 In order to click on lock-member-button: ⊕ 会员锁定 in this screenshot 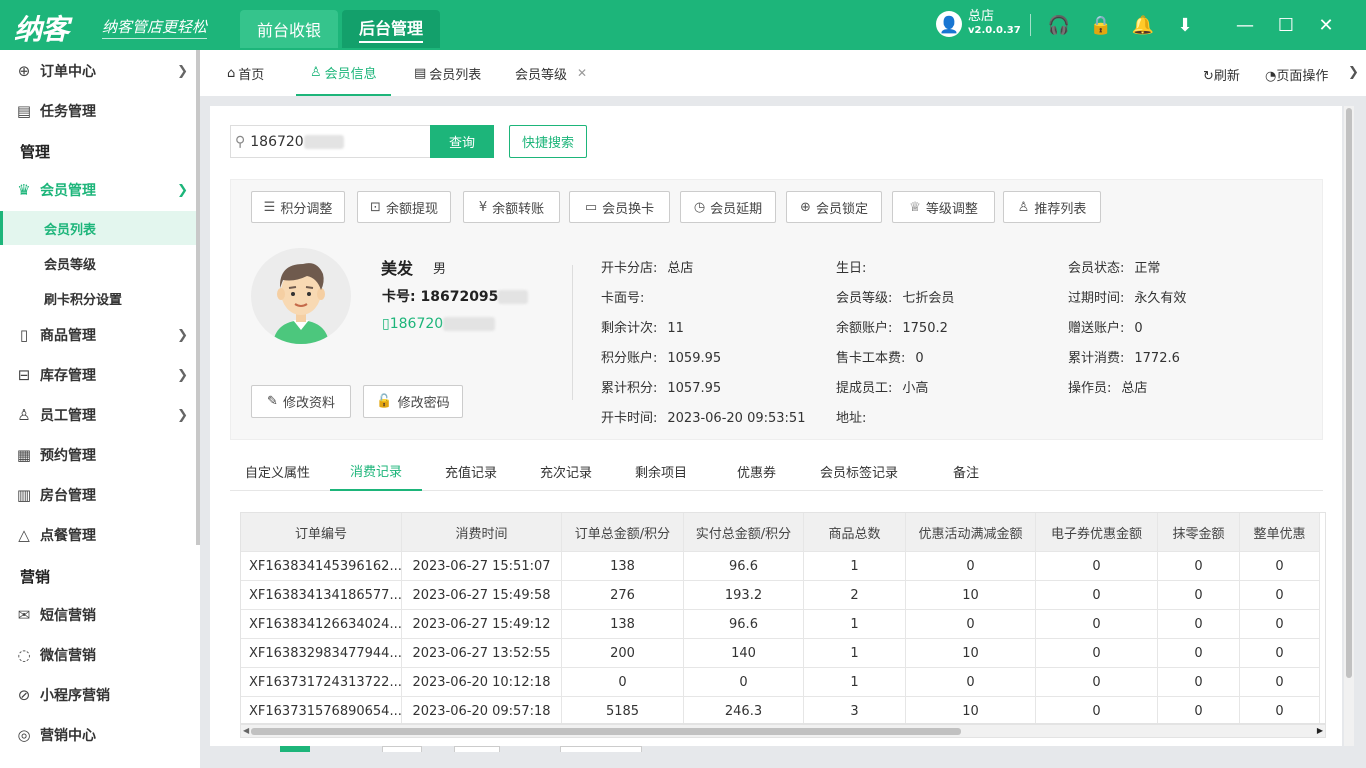, I will do `click(834, 207)`.